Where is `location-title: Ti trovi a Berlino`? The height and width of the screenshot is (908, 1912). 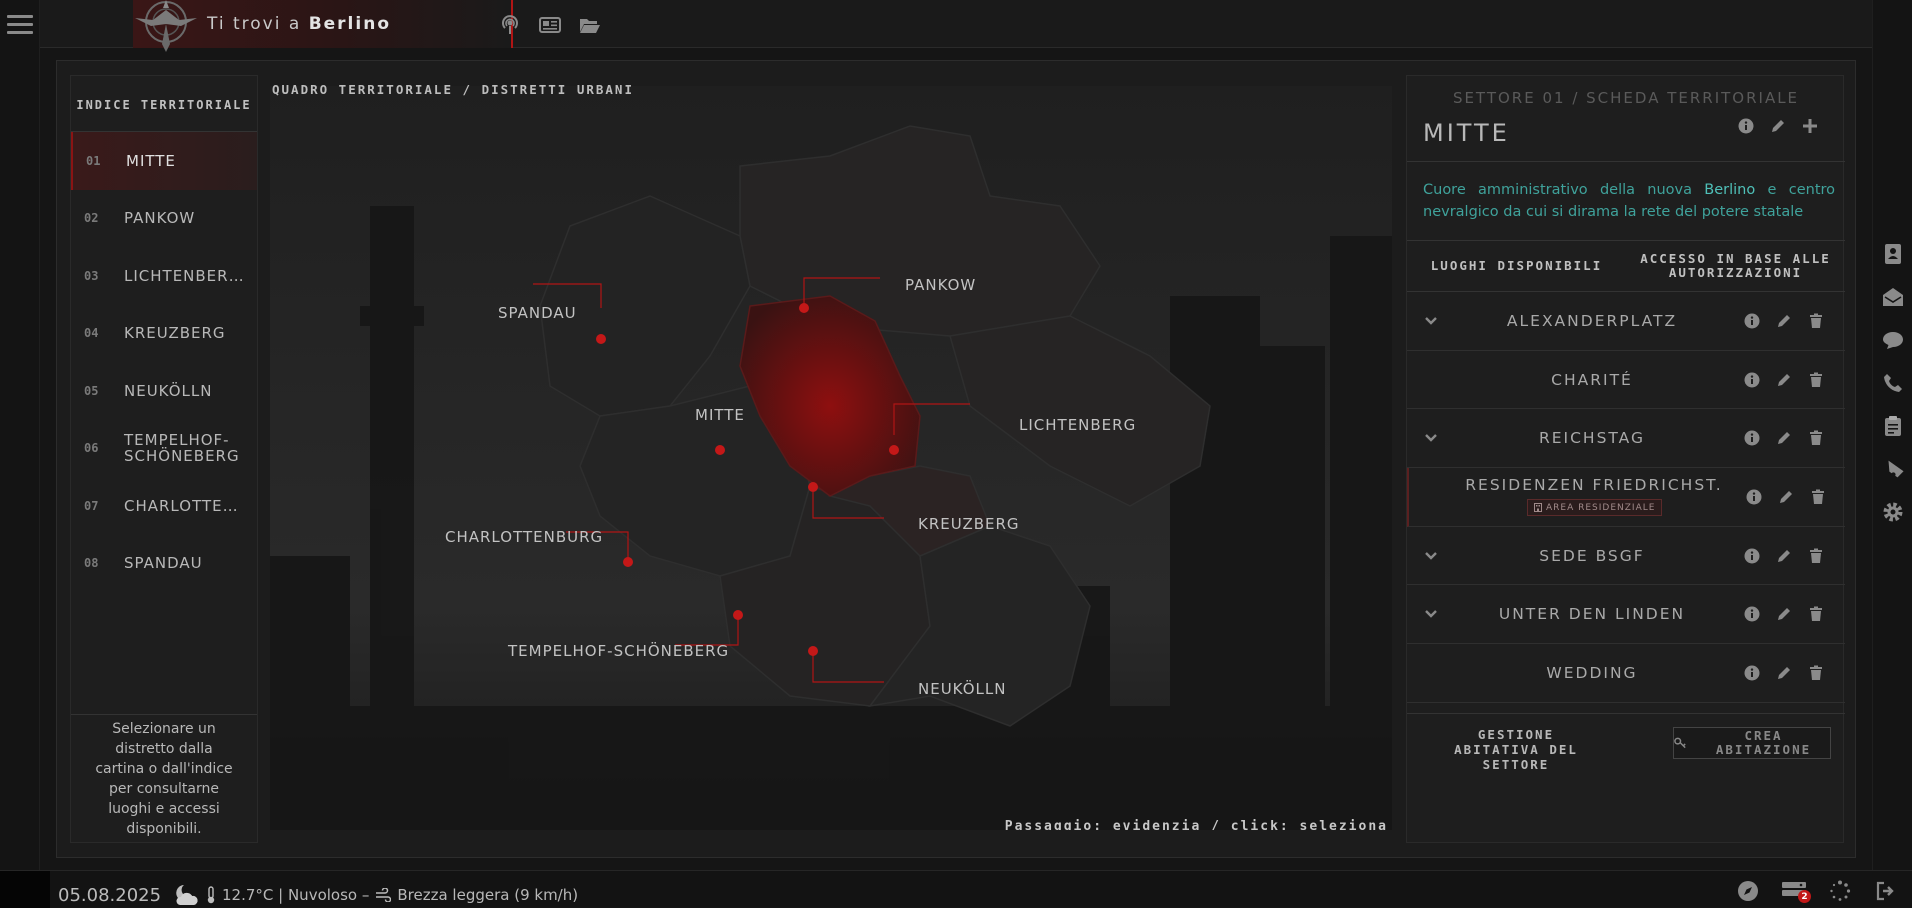 location-title: Ti trovi a Berlino is located at coordinates (299, 24).